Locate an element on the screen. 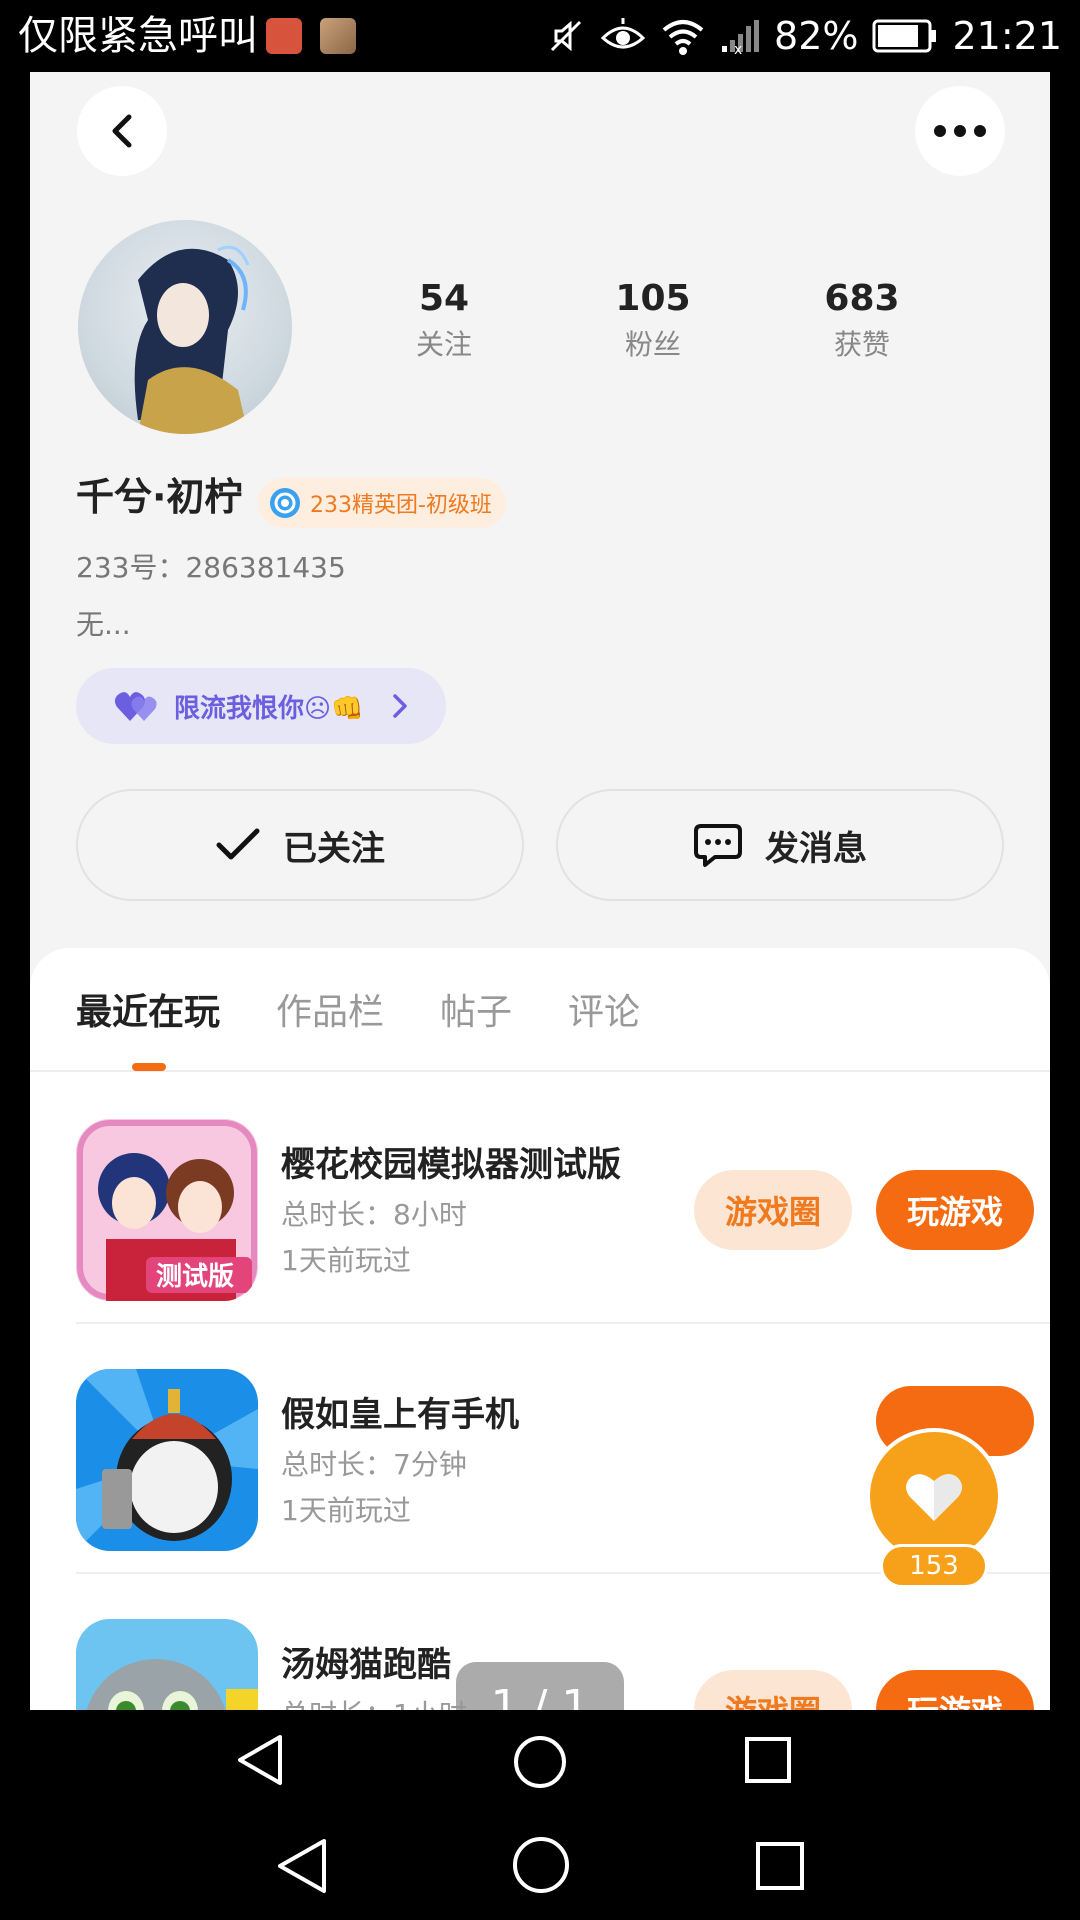  game-duration: 总时长：7分钟 is located at coordinates (374, 1464).